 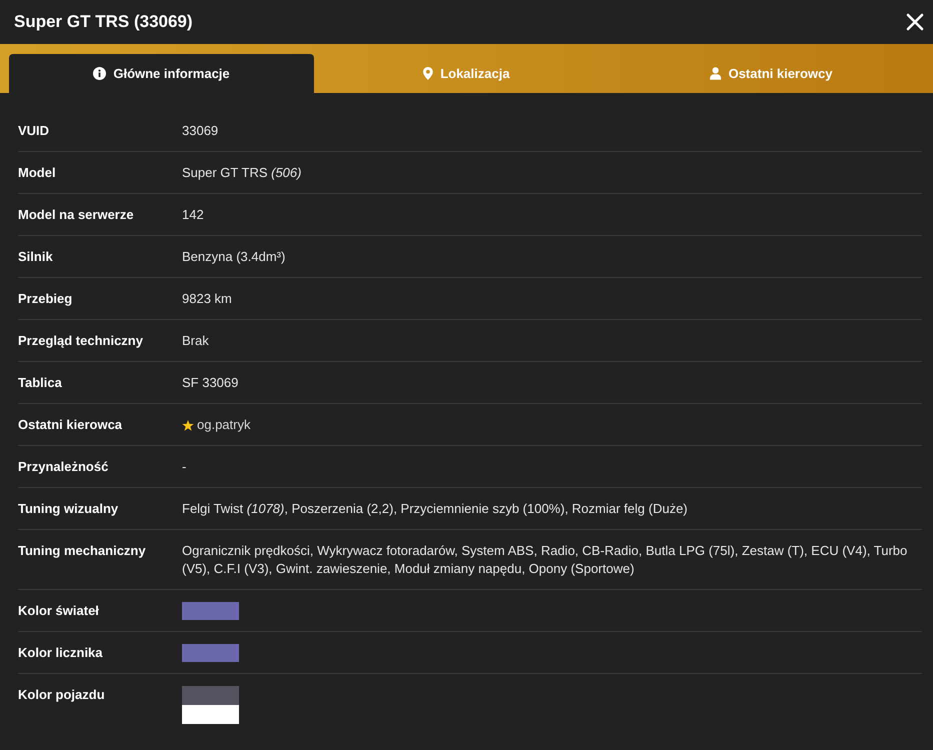 What do you see at coordinates (61, 695) in the screenshot?
I see `field-label: Kolor pojazdu` at bounding box center [61, 695].